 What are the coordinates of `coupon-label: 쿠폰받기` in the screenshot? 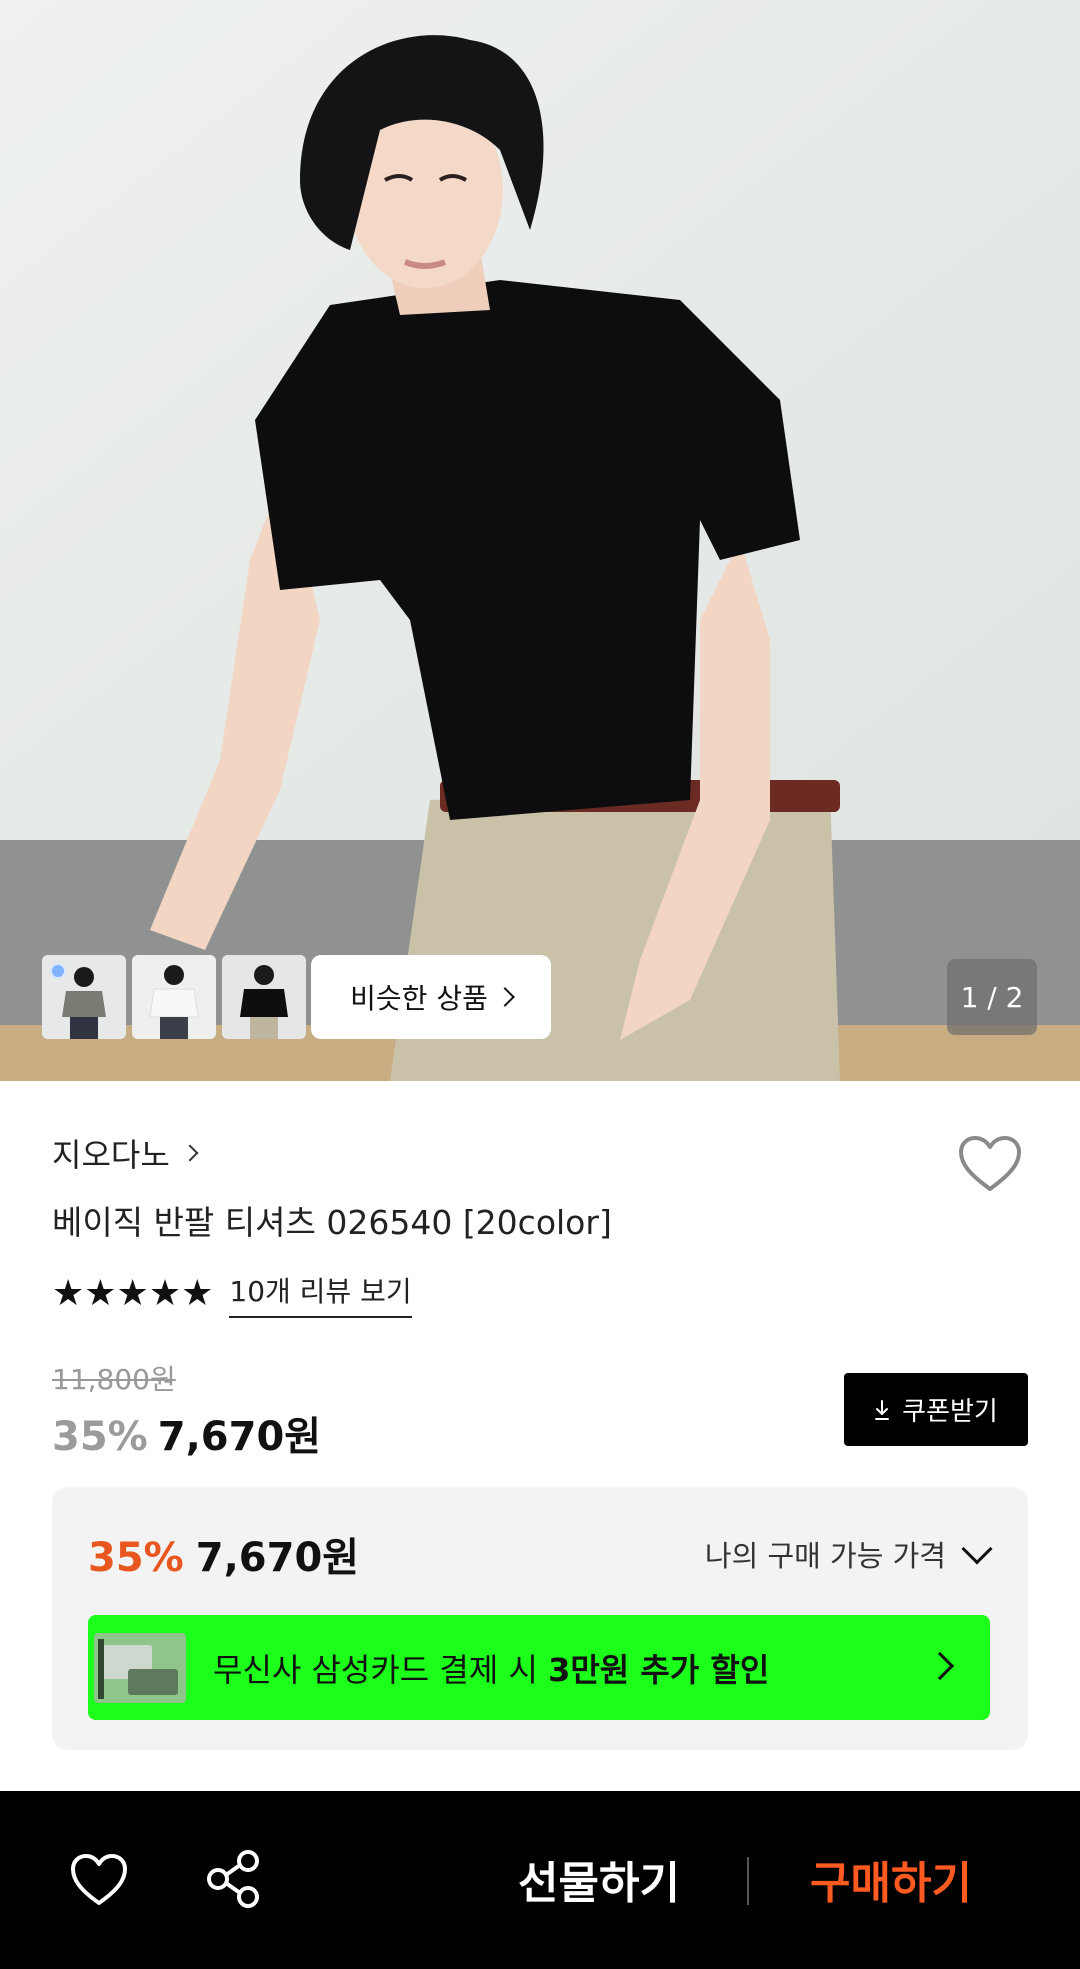 It's located at (950, 1412).